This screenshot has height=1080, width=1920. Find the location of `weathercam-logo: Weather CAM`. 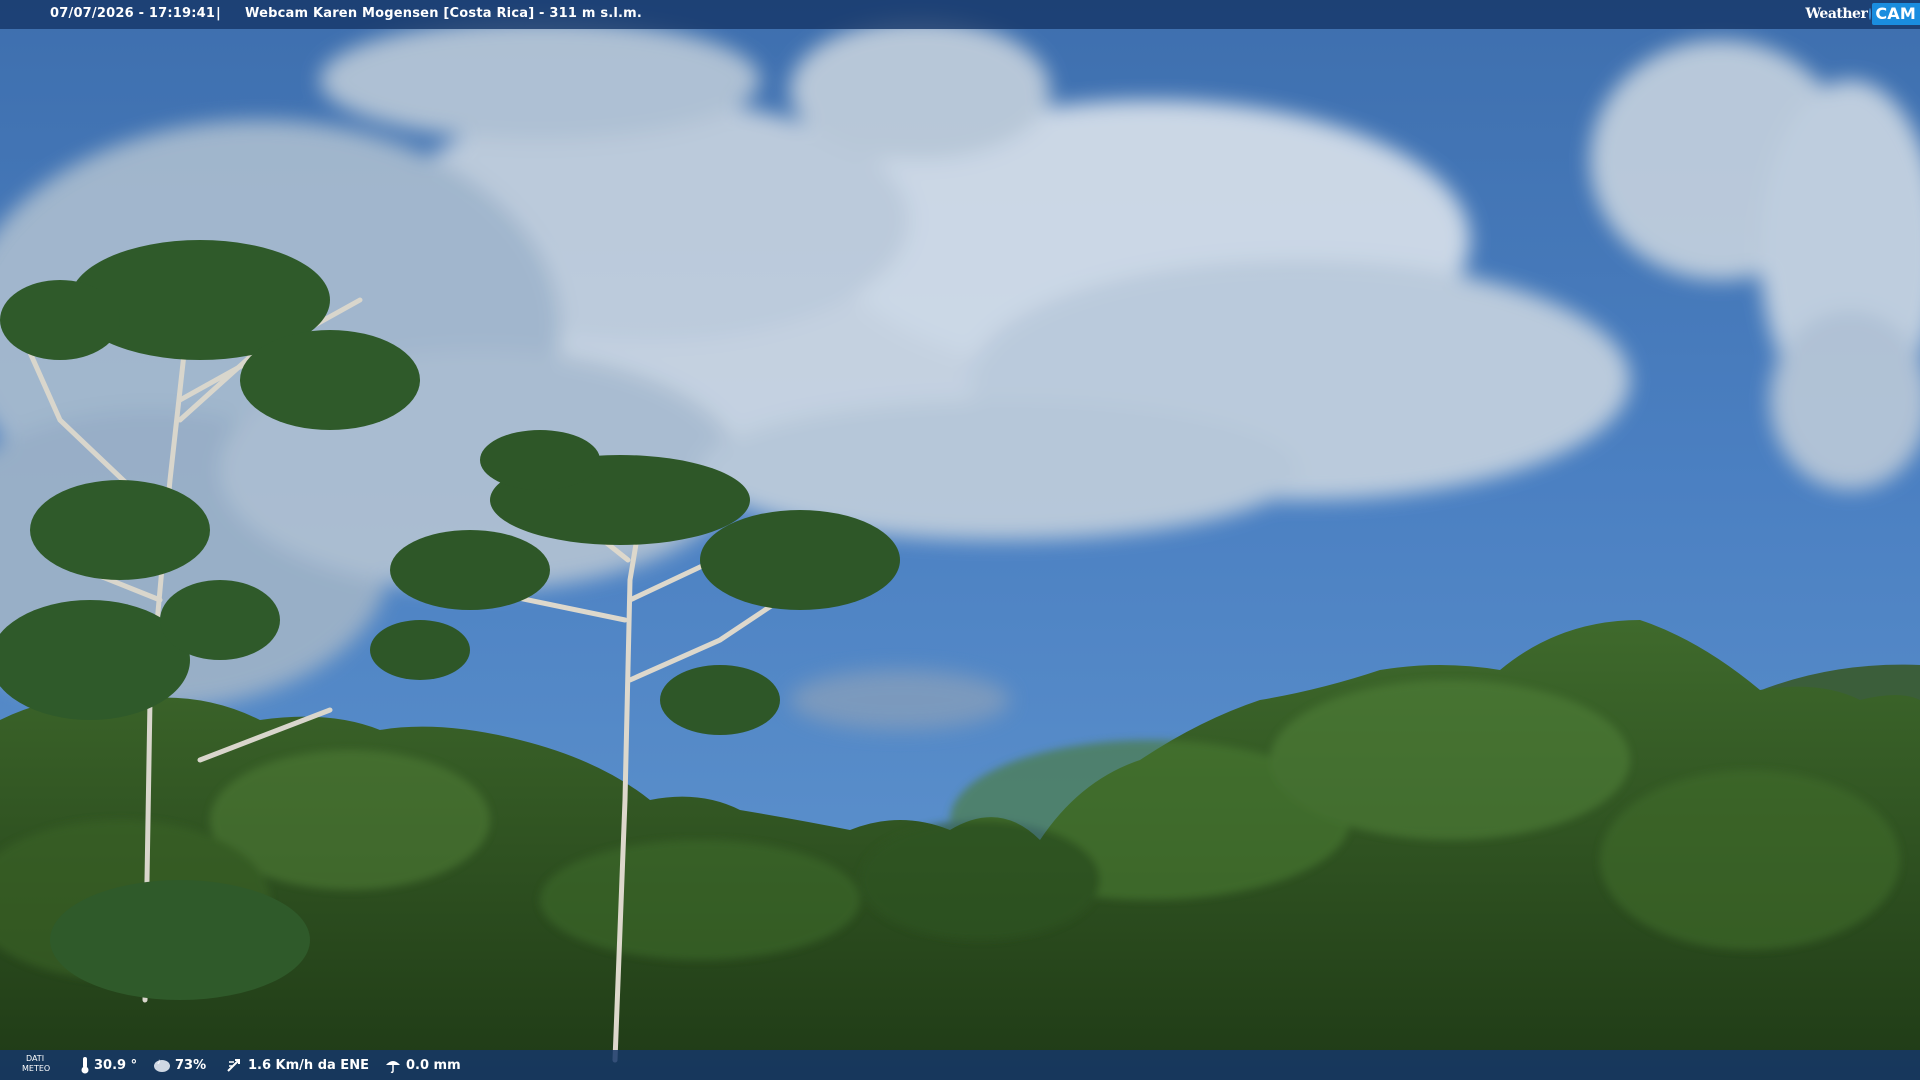

weathercam-logo: Weather CAM is located at coordinates (1862, 13).